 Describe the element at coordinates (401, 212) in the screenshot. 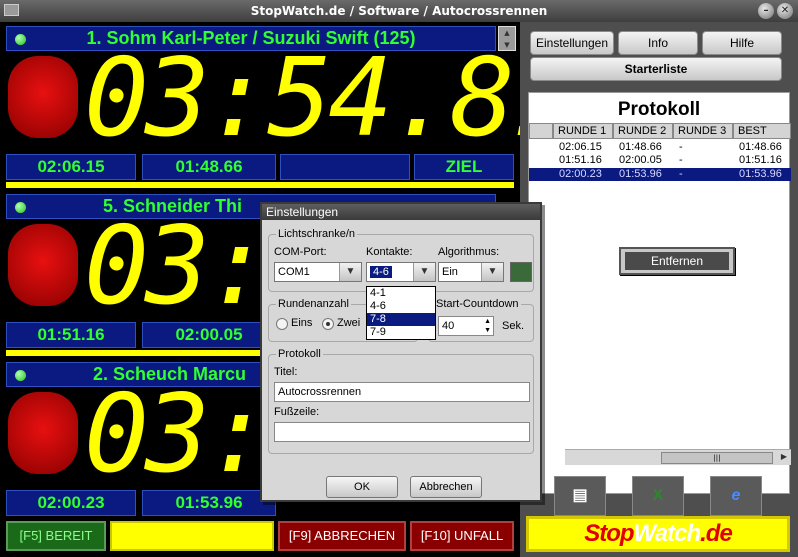

I see `dialog-title: Einstellungen` at that location.